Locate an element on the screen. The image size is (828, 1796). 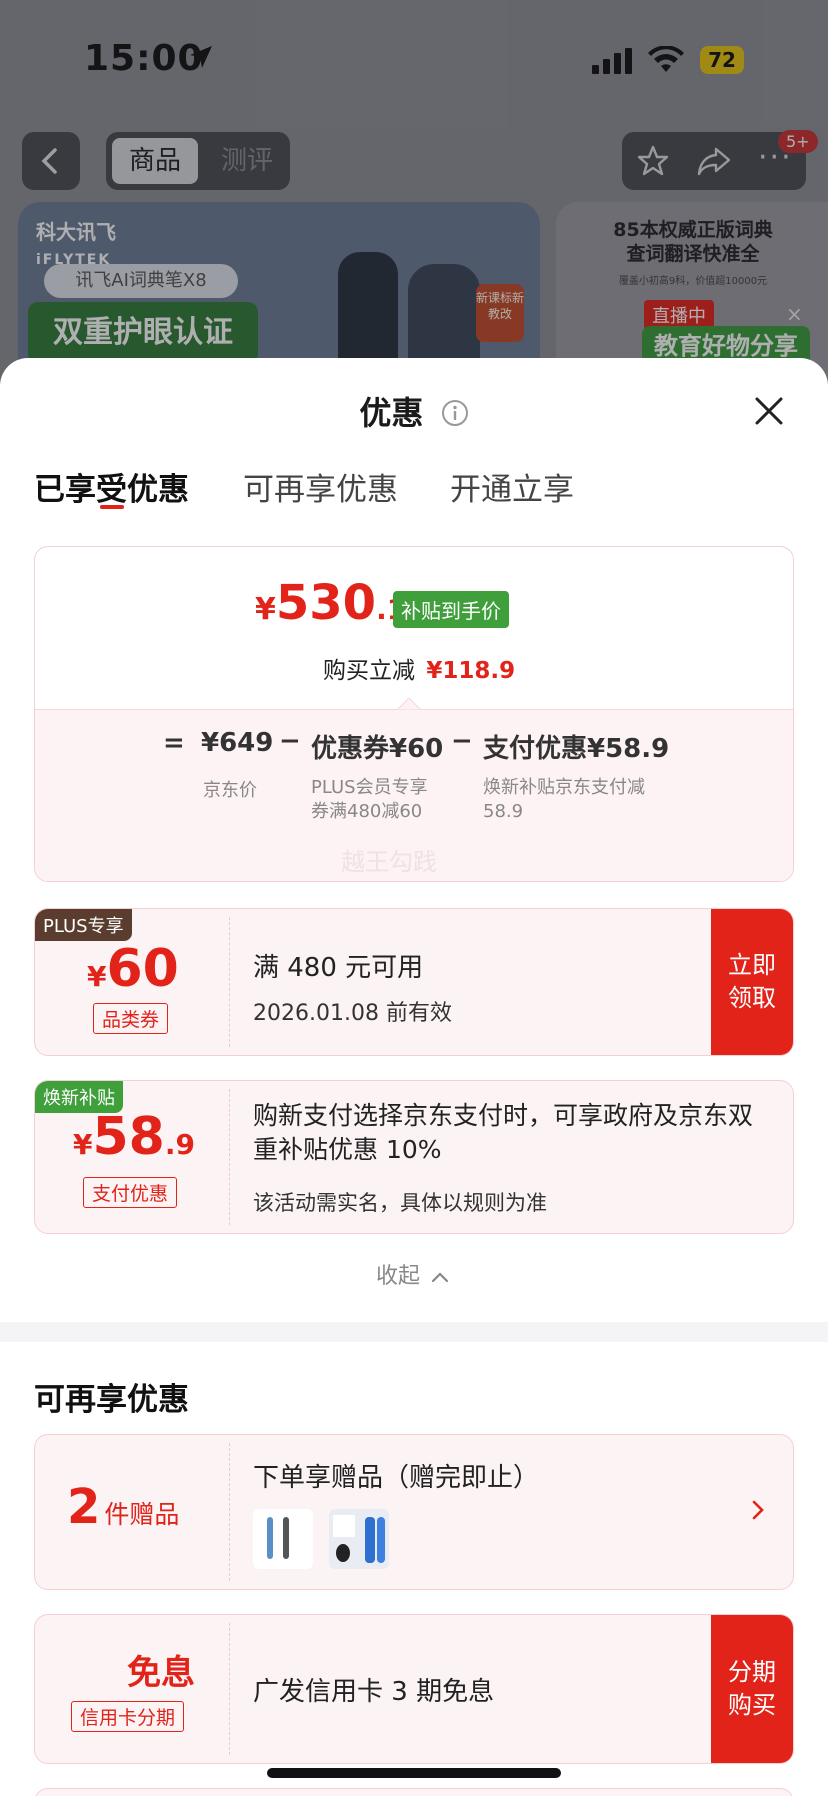
subsidy-price-tag: 补贴到手价 is located at coordinates (451, 609).